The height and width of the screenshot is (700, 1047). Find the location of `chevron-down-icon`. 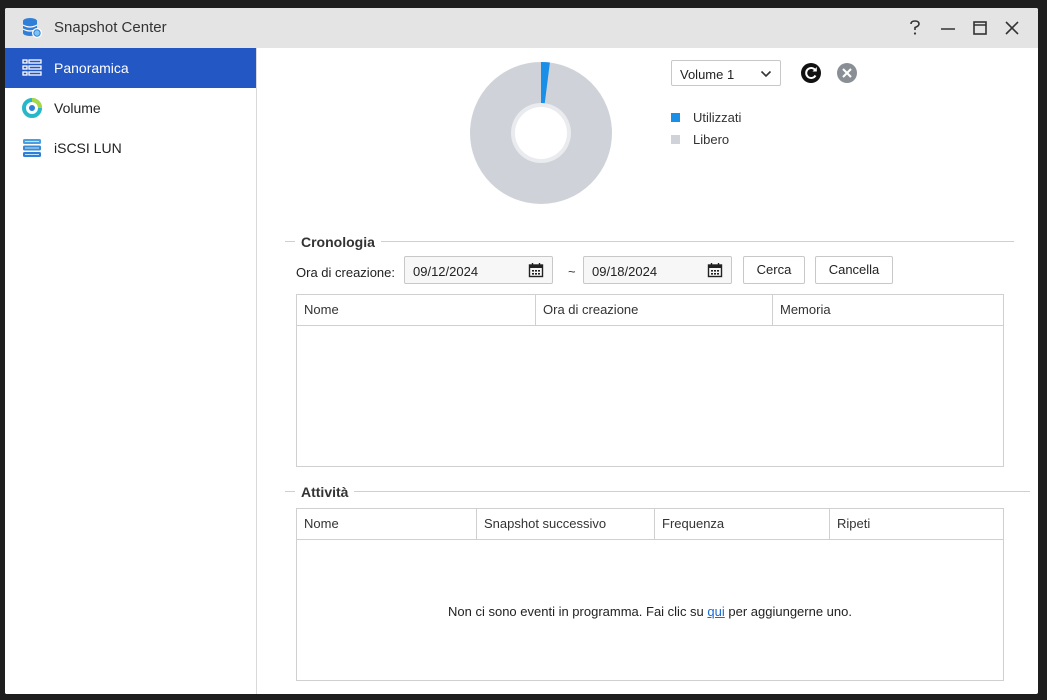

chevron-down-icon is located at coordinates (766, 74).